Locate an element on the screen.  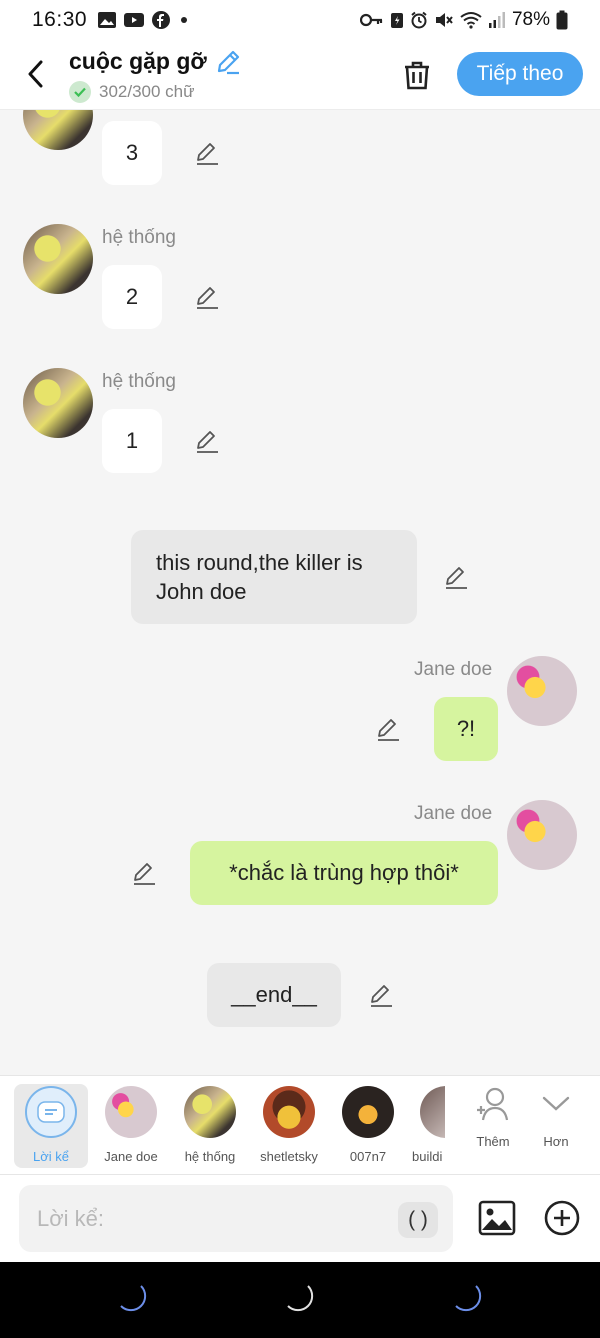
character-label: Jane doe is located at coordinates (131, 1156).